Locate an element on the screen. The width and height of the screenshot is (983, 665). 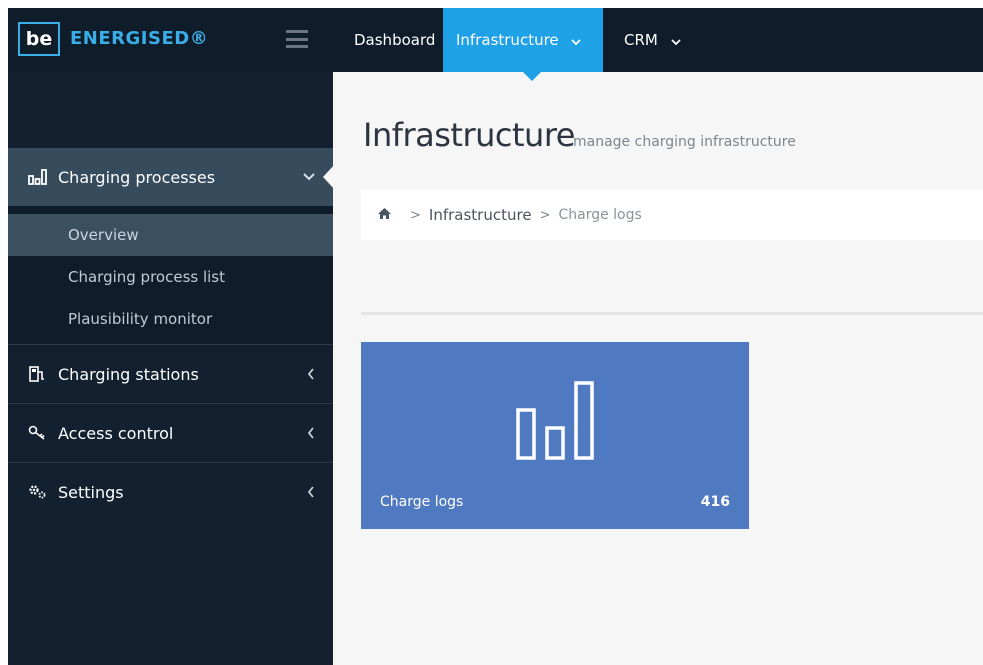
nav-label: Infrastructure is located at coordinates (507, 40).